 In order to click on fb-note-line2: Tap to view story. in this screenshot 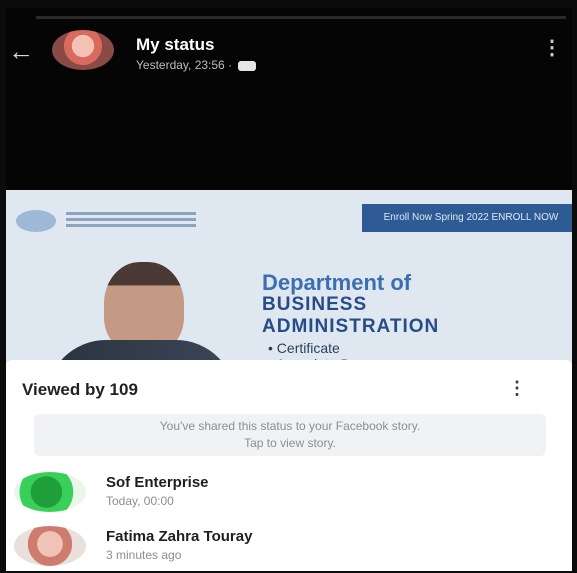, I will do `click(290, 443)`.